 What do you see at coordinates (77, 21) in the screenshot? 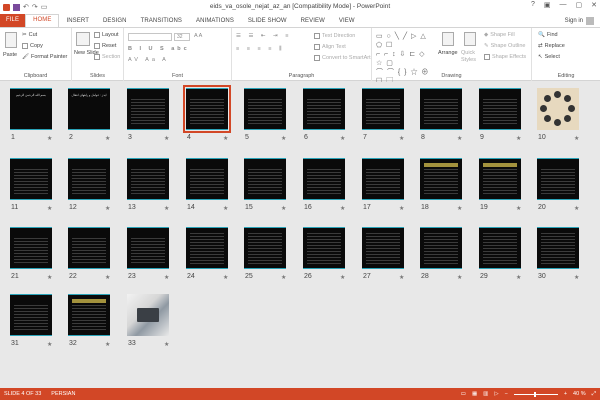
I see `tab-insert: INSERT` at bounding box center [77, 21].